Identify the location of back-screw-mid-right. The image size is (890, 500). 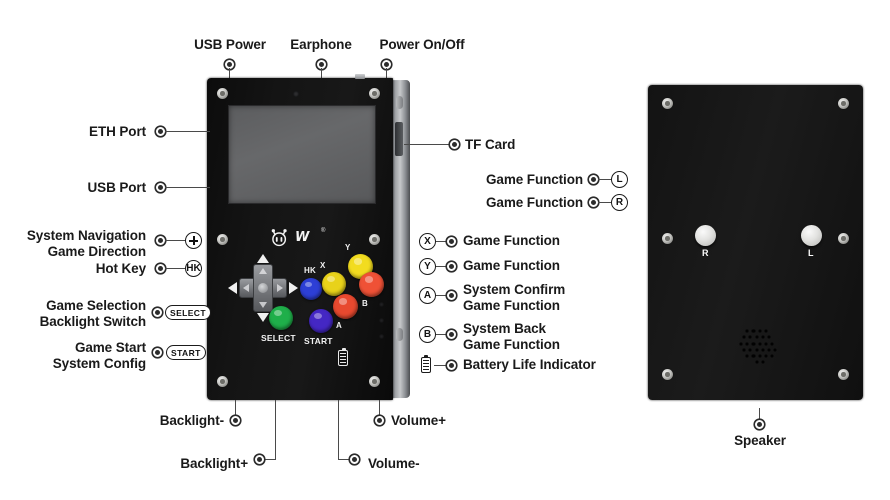
(843, 238).